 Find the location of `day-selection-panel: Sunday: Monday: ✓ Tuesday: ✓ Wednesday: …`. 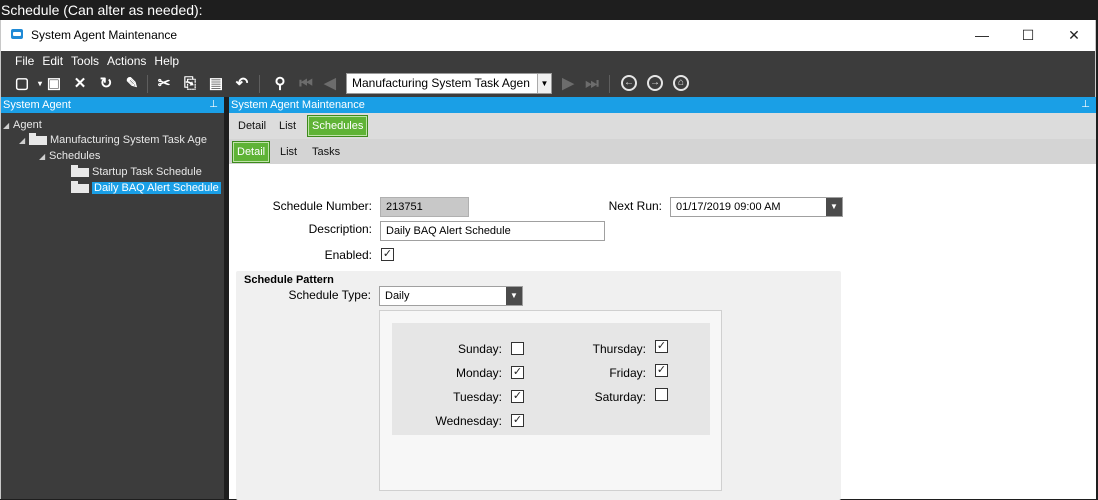

day-selection-panel: Sunday: Monday: ✓ Tuesday: ✓ Wednesday: … is located at coordinates (550, 400).